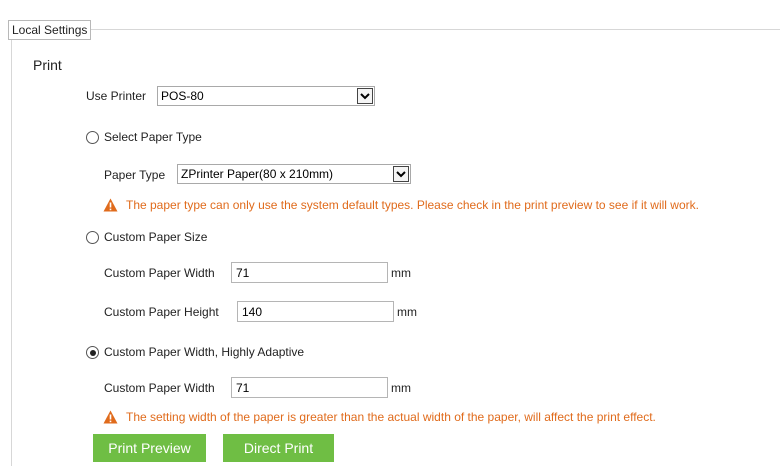  I want to click on paper-type-option-label: Select Paper Type, so click(153, 137).